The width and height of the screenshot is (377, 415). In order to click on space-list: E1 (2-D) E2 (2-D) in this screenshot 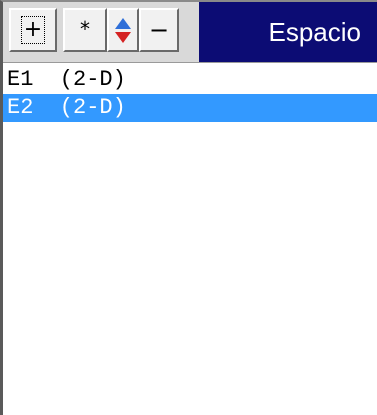, I will do `click(190, 94)`.